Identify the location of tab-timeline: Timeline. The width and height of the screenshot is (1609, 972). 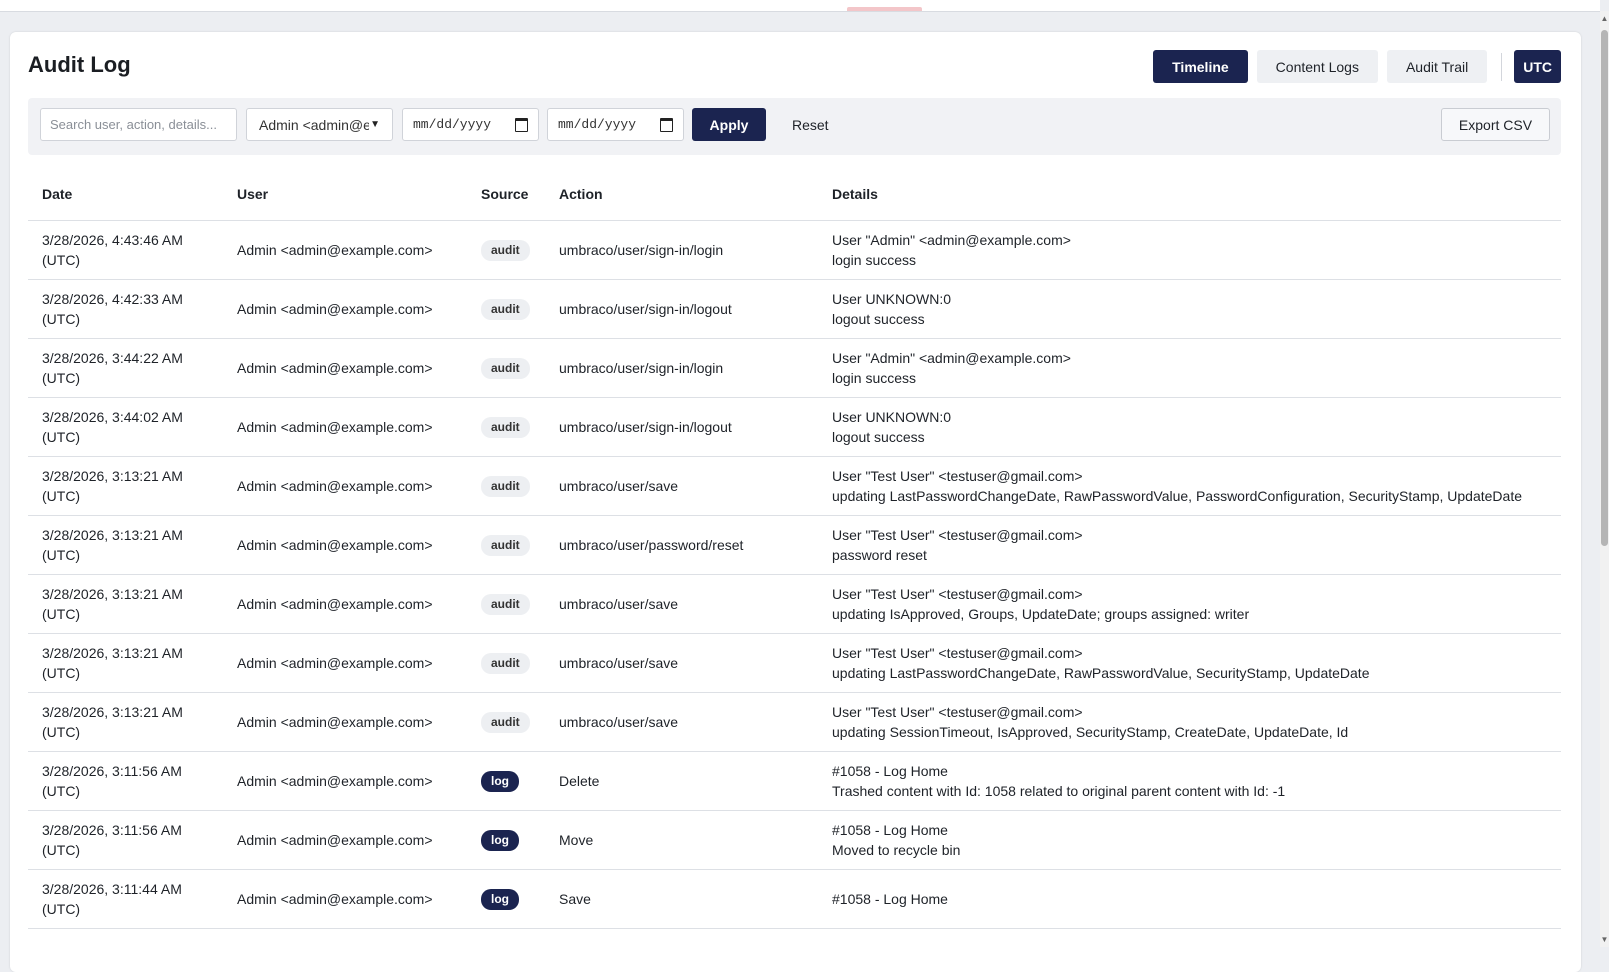
(1200, 66).